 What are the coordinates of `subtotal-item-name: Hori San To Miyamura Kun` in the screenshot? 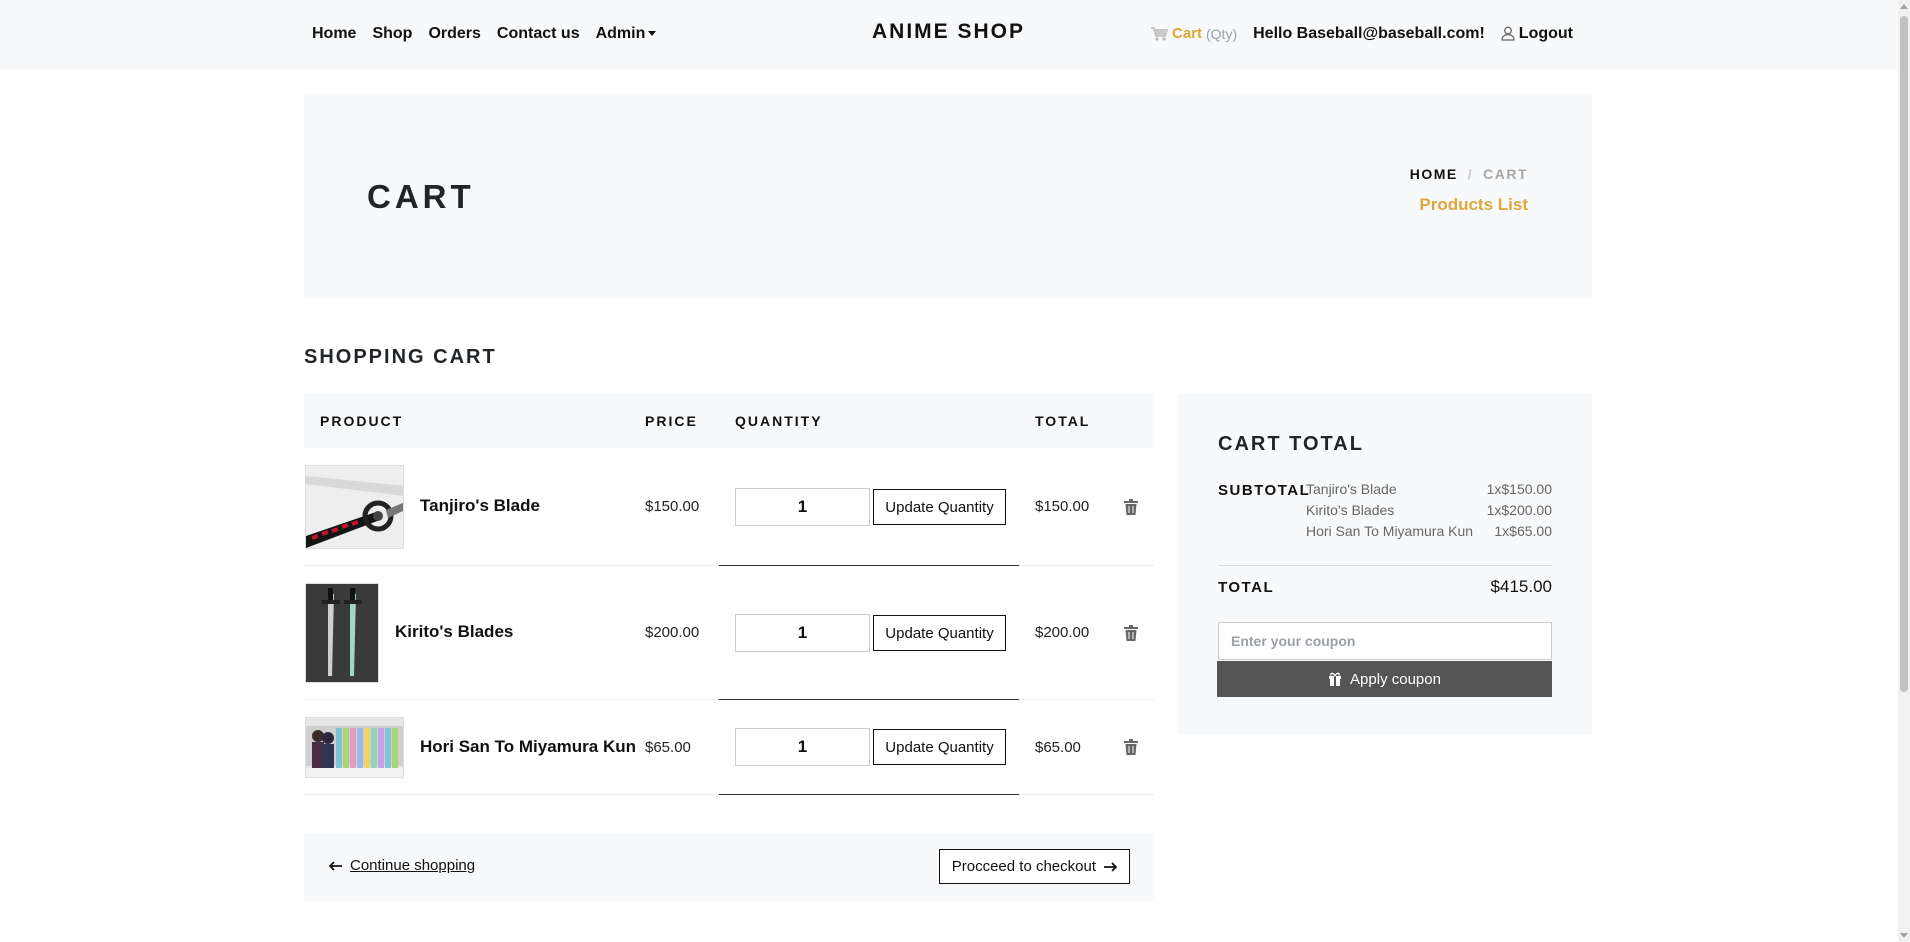 It's located at (1390, 531).